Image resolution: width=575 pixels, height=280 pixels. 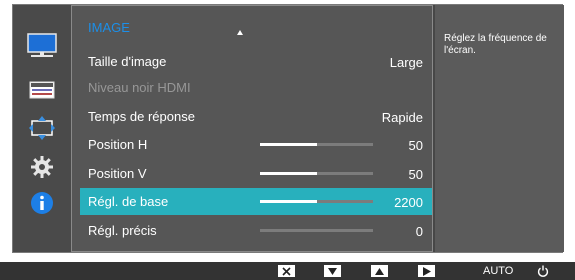 I want to click on gear-icon, so click(x=42, y=167).